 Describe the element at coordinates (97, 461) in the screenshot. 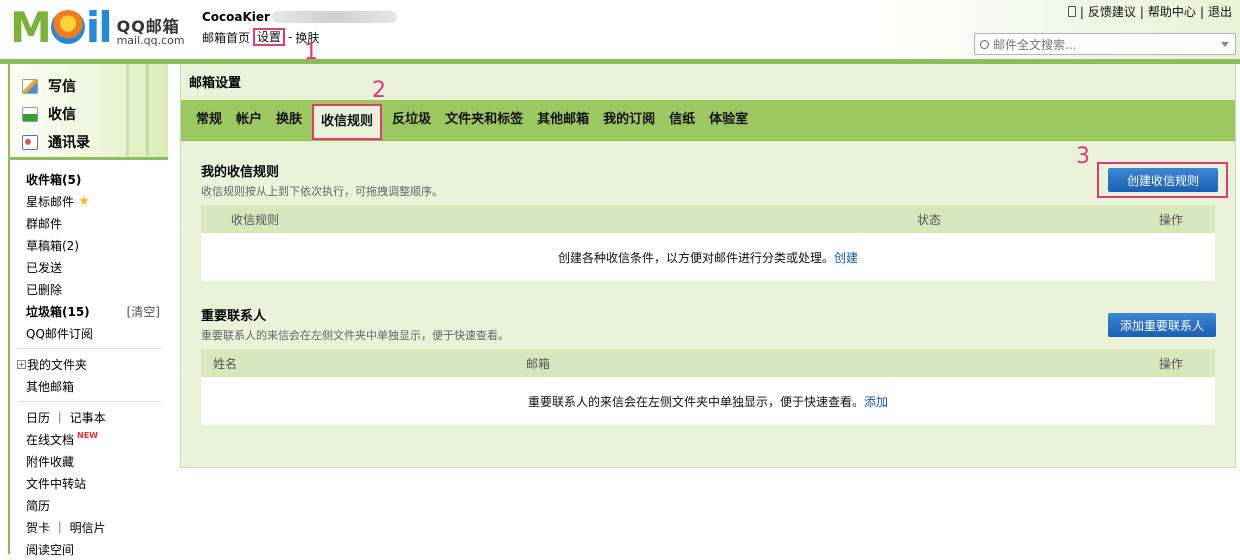

I see `tool-attachments: 附件收藏` at that location.